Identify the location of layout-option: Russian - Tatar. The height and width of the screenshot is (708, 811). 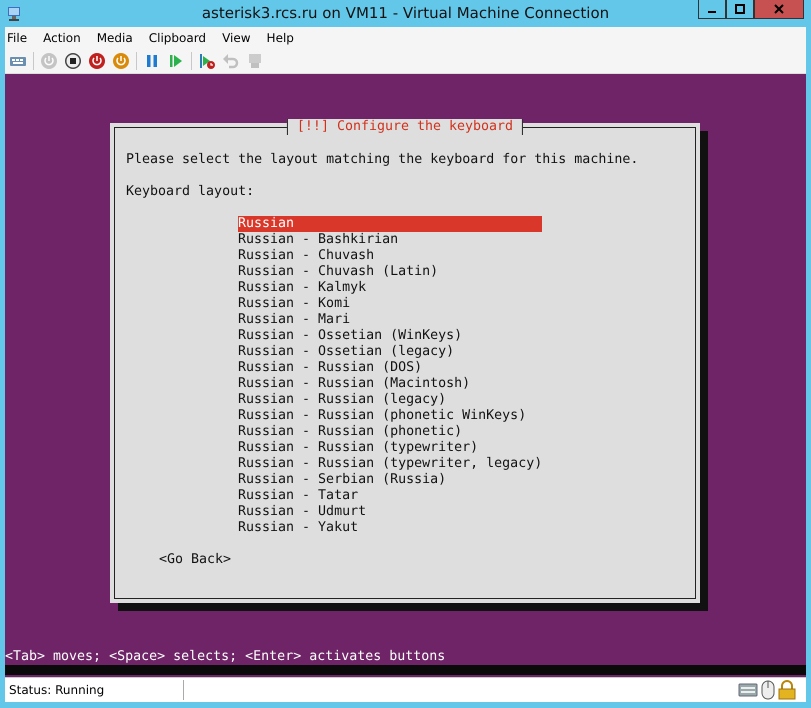
(390, 496).